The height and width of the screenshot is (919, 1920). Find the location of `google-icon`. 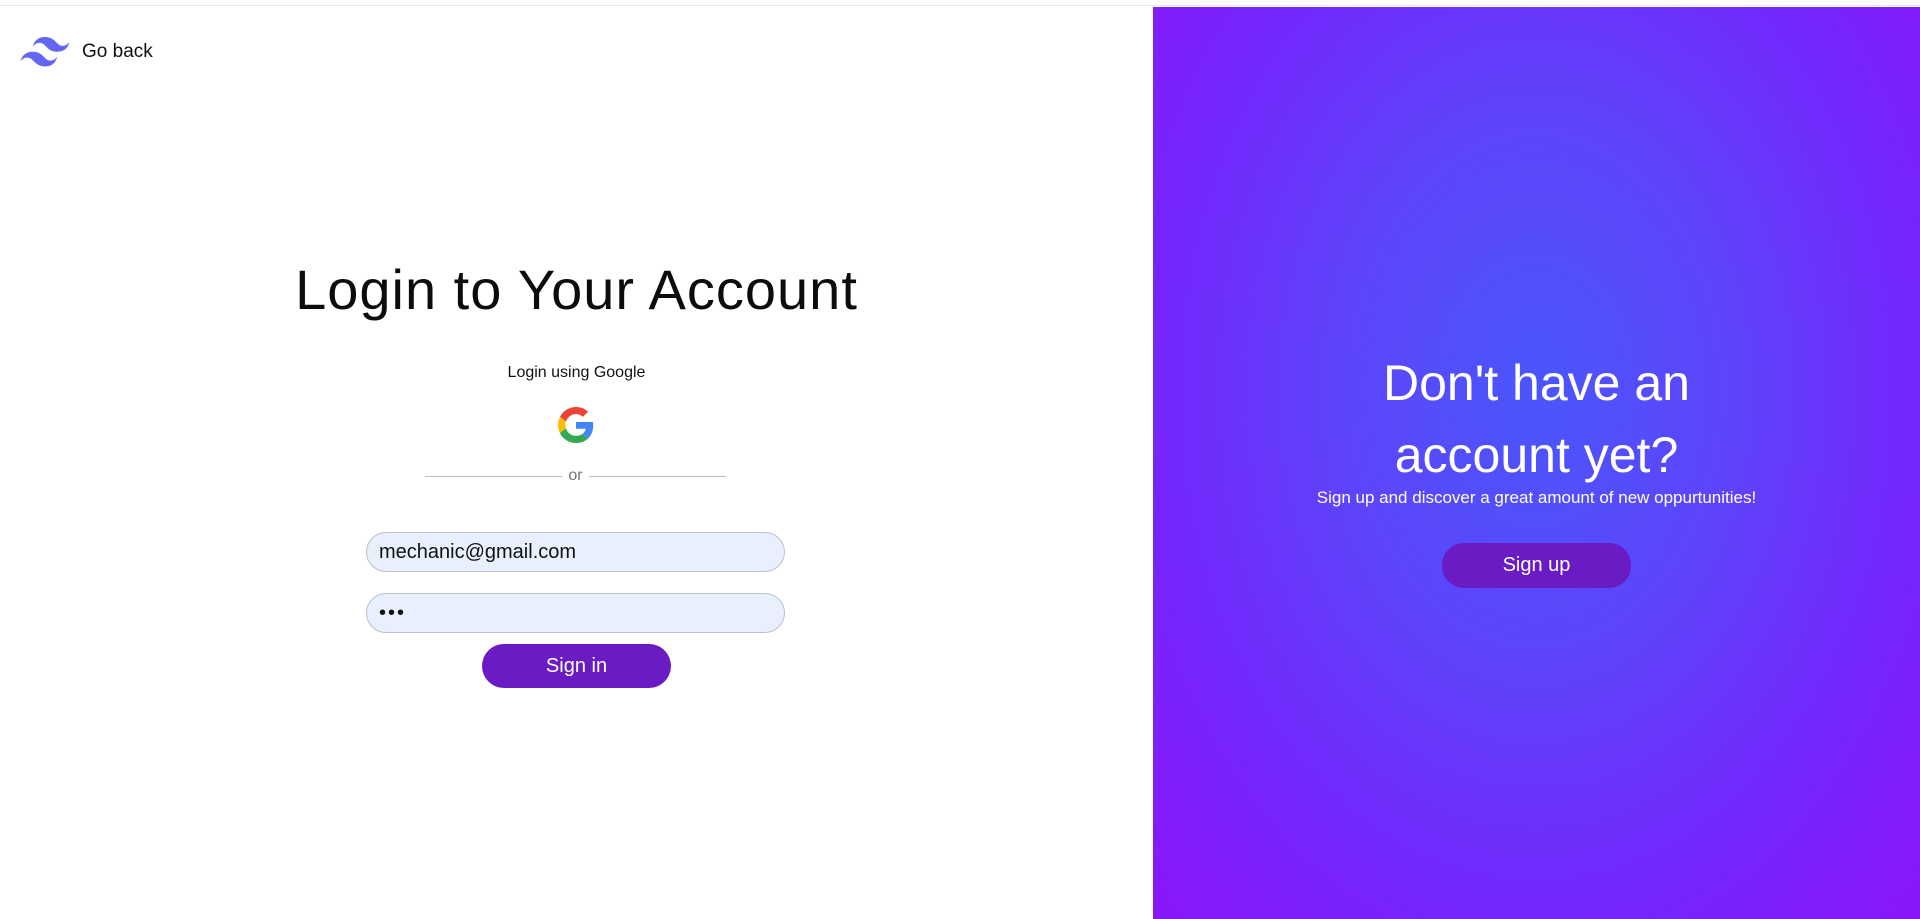

google-icon is located at coordinates (576, 425).